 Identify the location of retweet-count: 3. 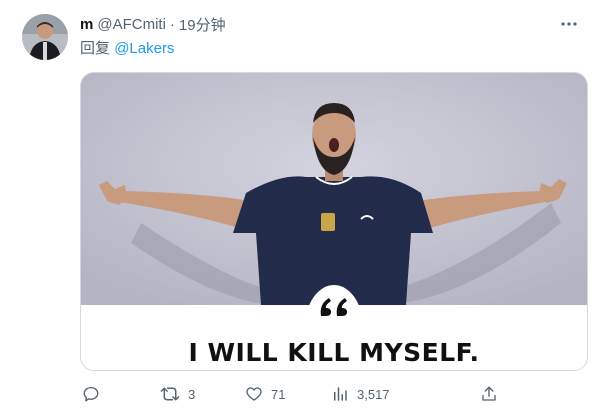
(192, 394).